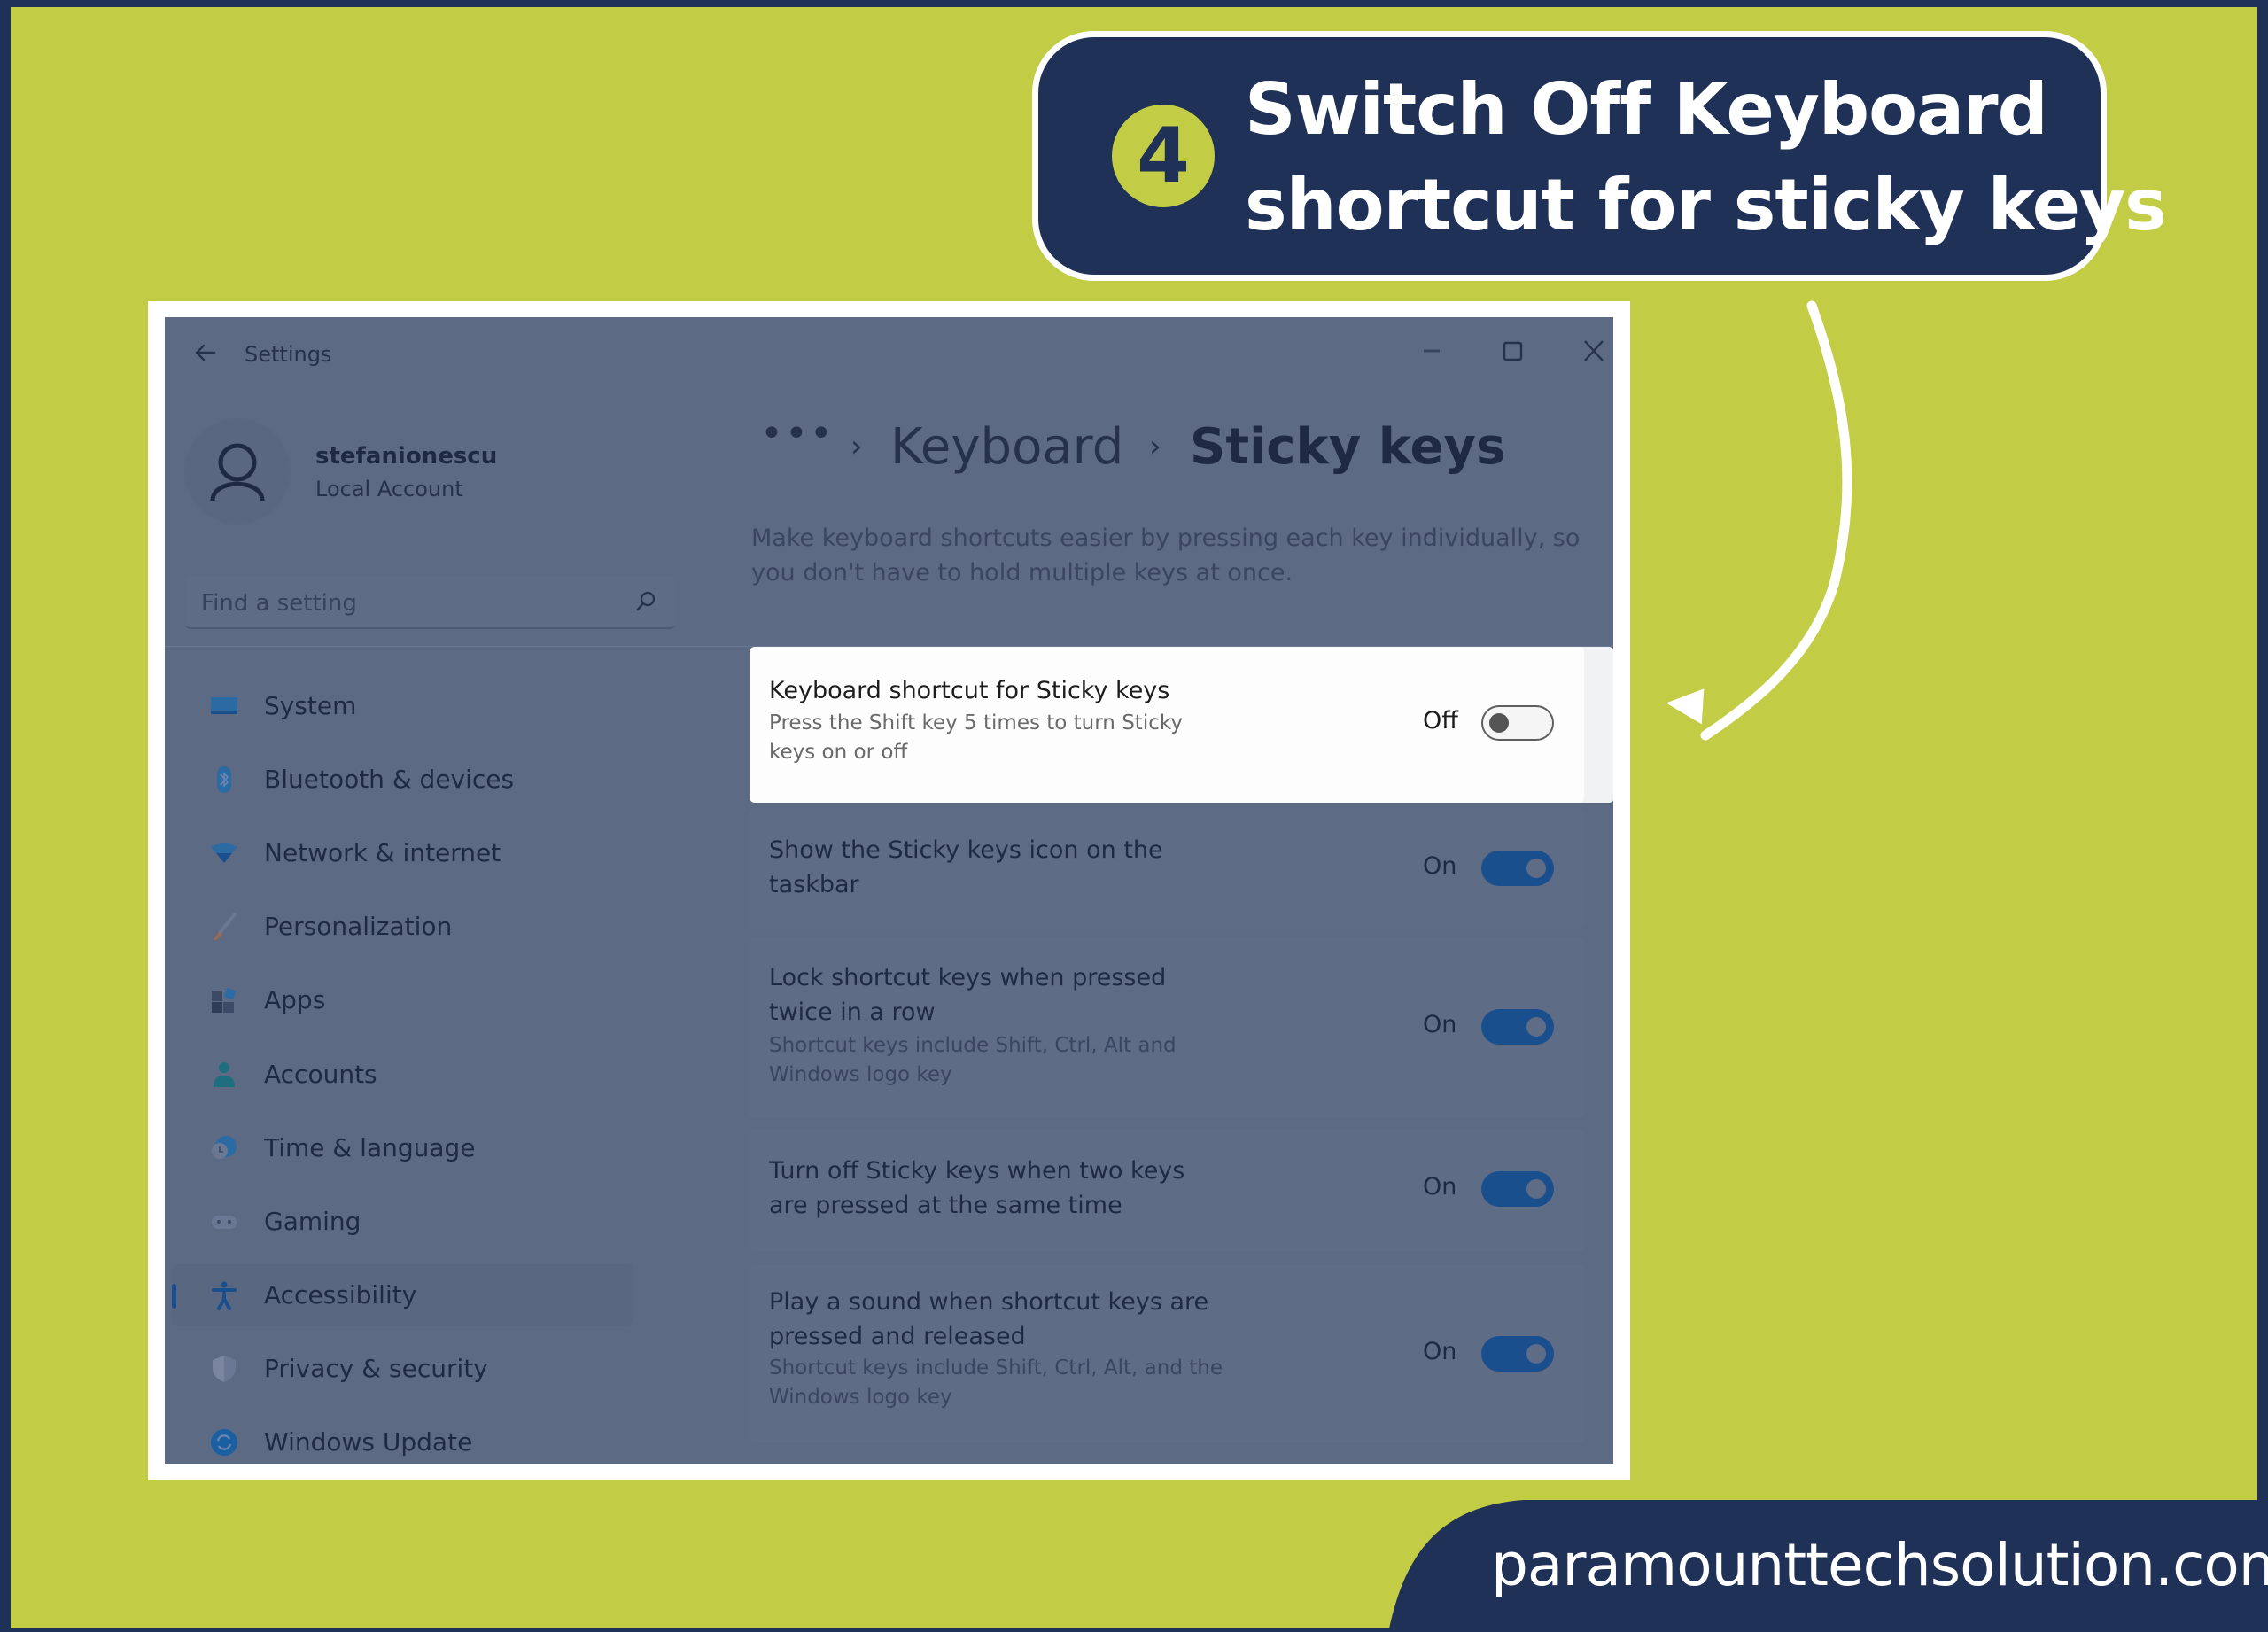  What do you see at coordinates (224, 1147) in the screenshot?
I see `globe-clock-icon` at bounding box center [224, 1147].